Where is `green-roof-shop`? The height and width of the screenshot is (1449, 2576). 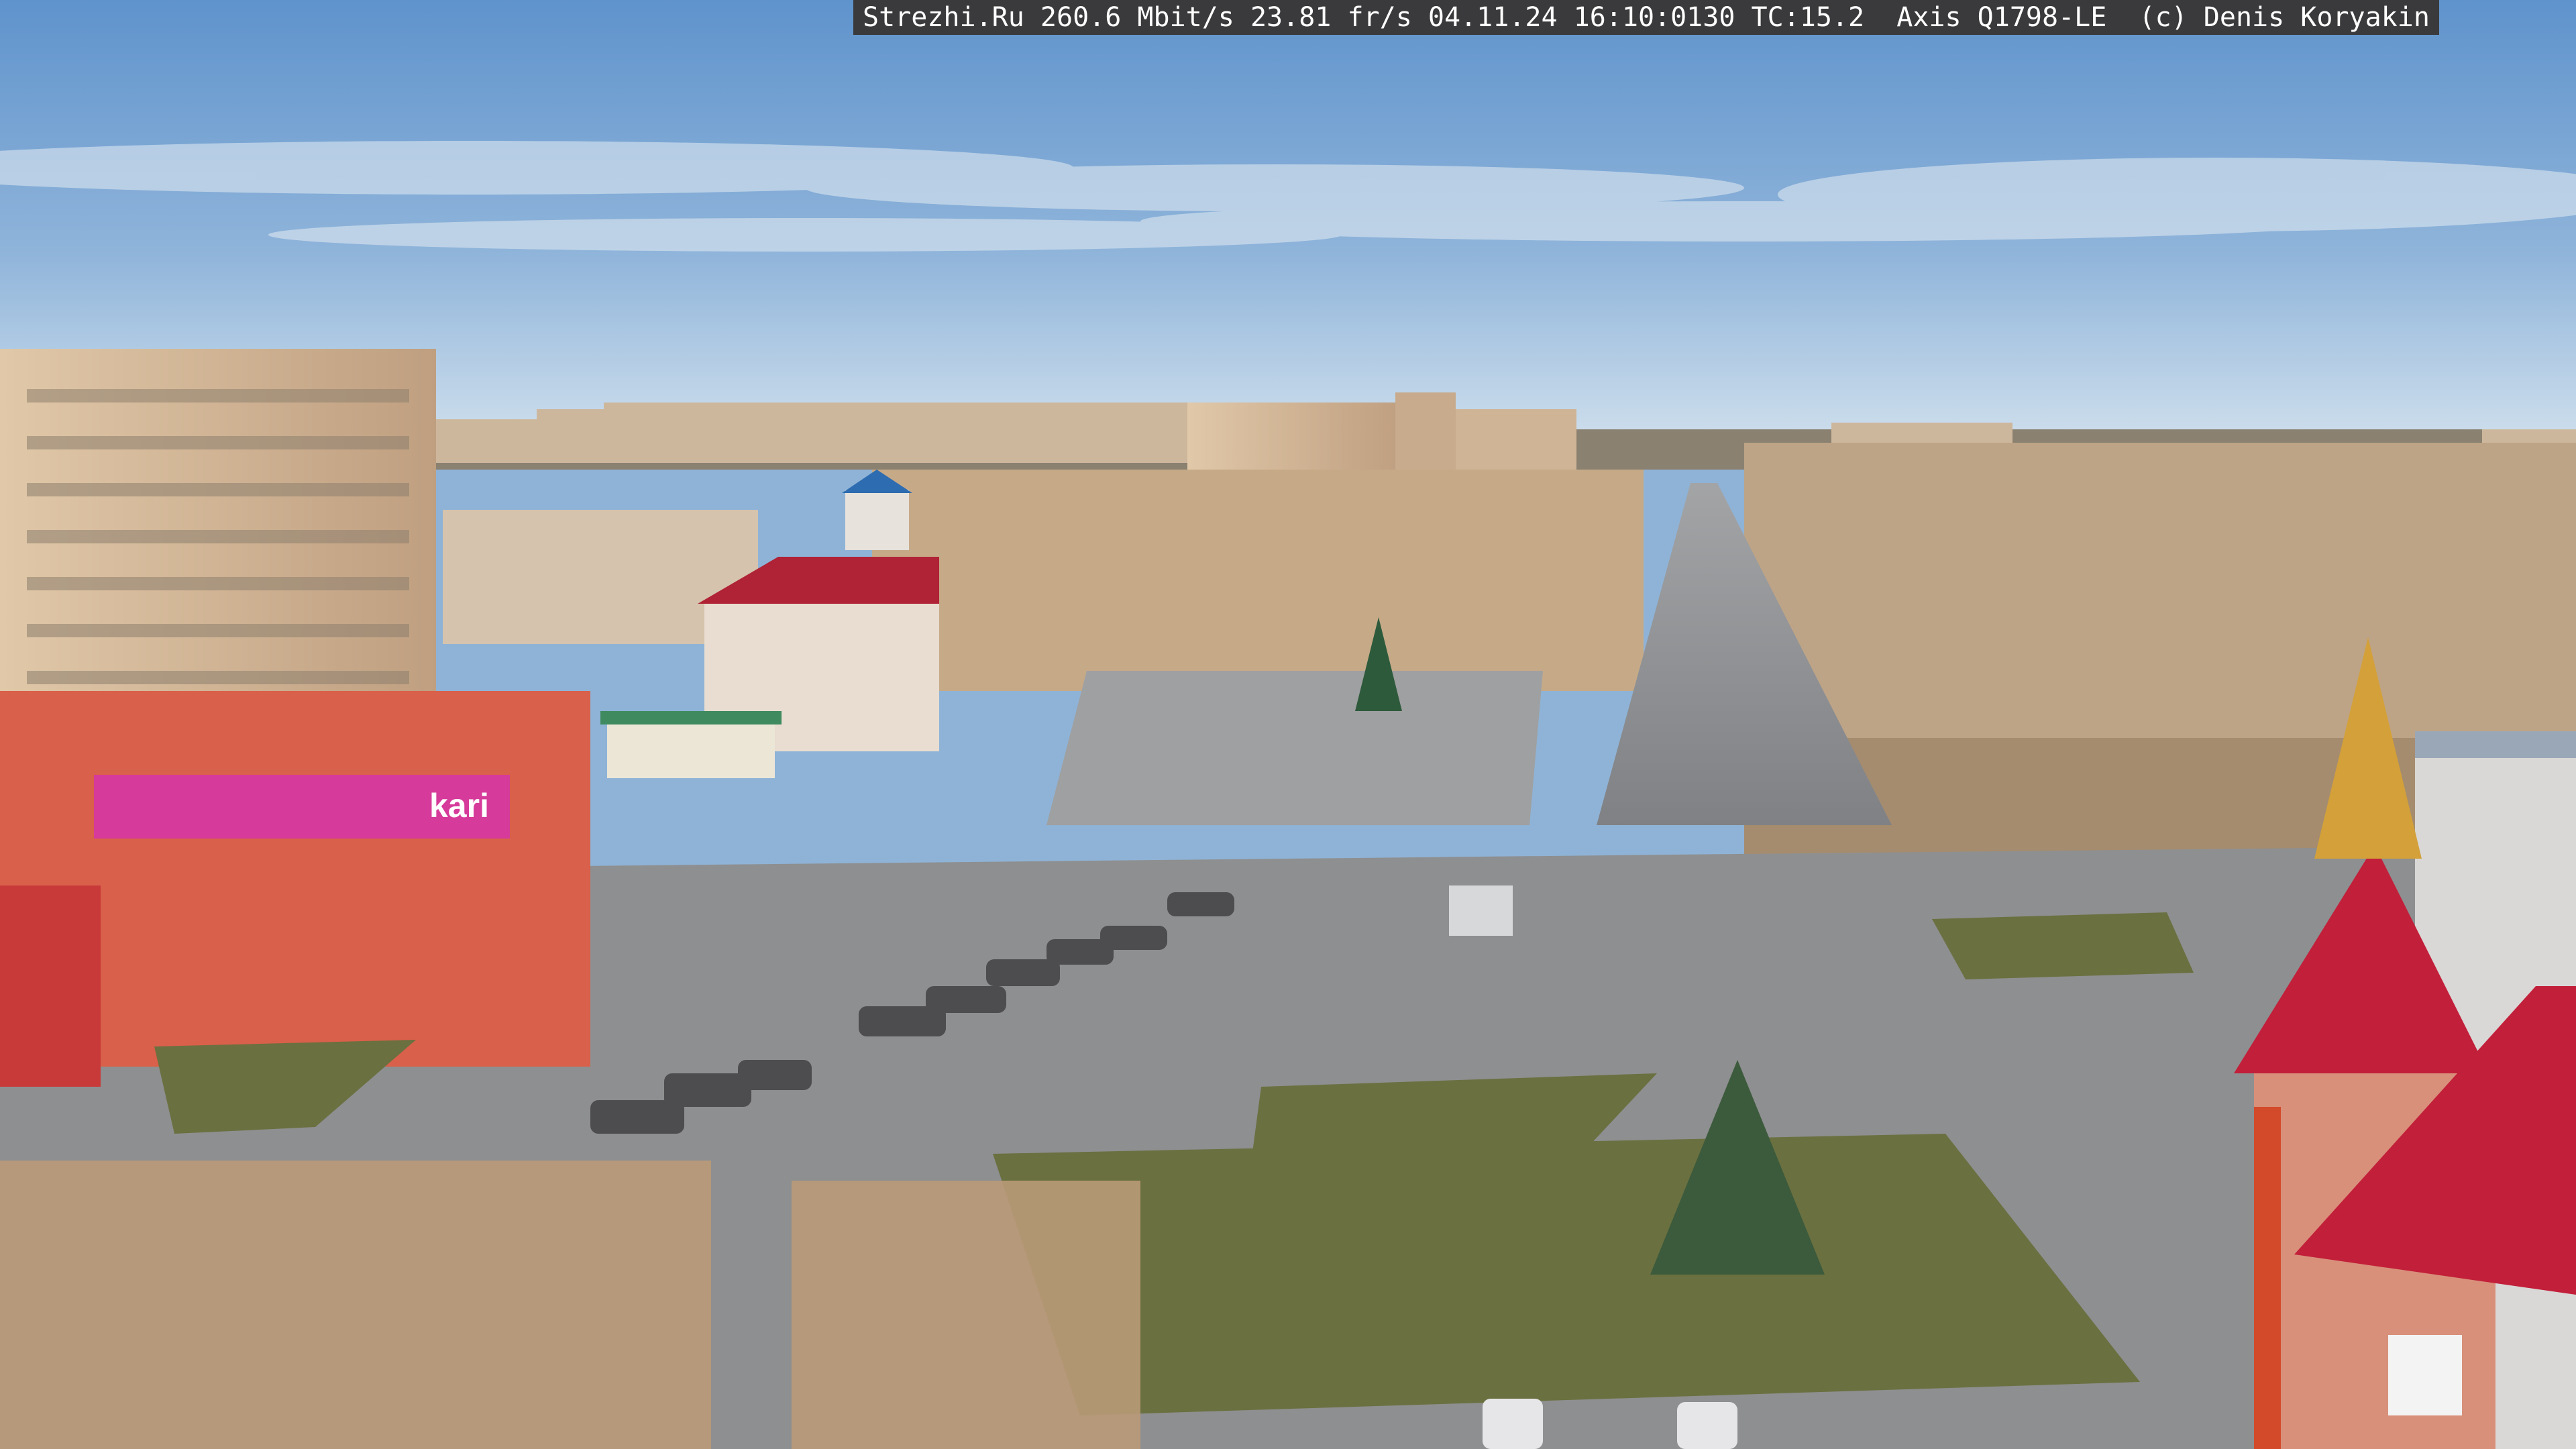
green-roof-shop is located at coordinates (691, 744).